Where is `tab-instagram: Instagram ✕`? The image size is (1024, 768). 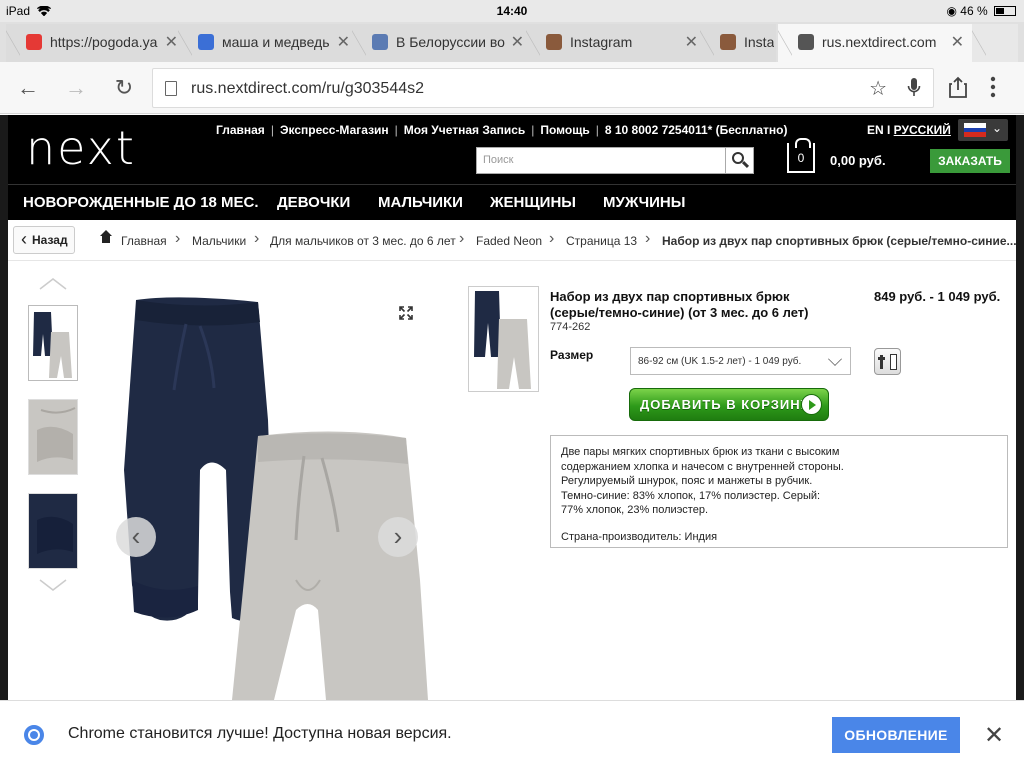
tab-instagram: Instagram ✕ is located at coordinates (617, 43).